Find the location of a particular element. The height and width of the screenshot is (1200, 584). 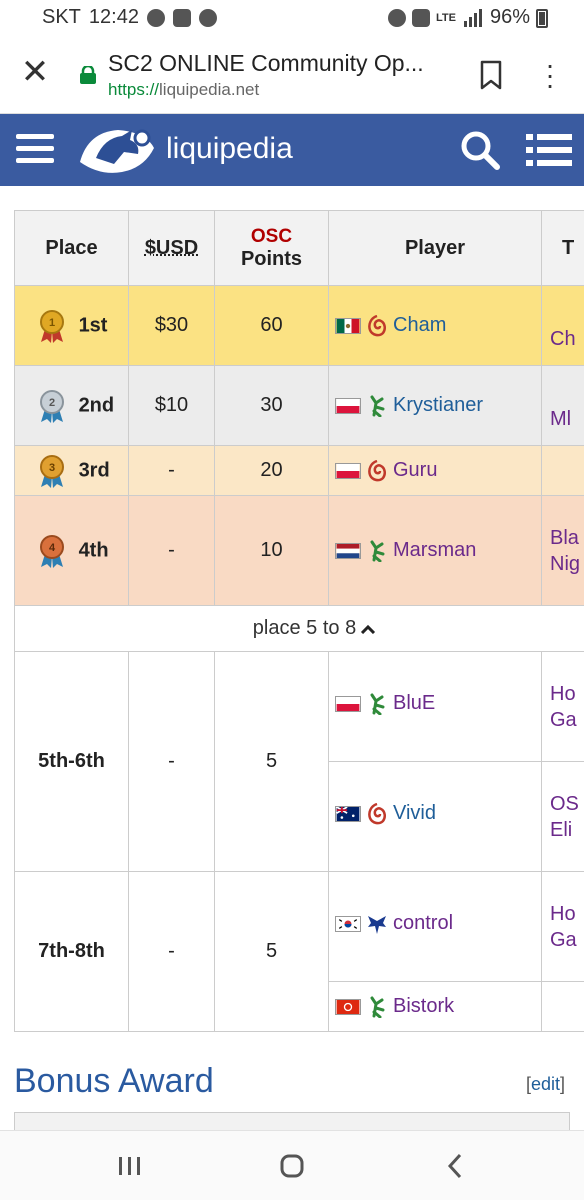

gold-medal-icon: 1 is located at coordinates (52, 326).